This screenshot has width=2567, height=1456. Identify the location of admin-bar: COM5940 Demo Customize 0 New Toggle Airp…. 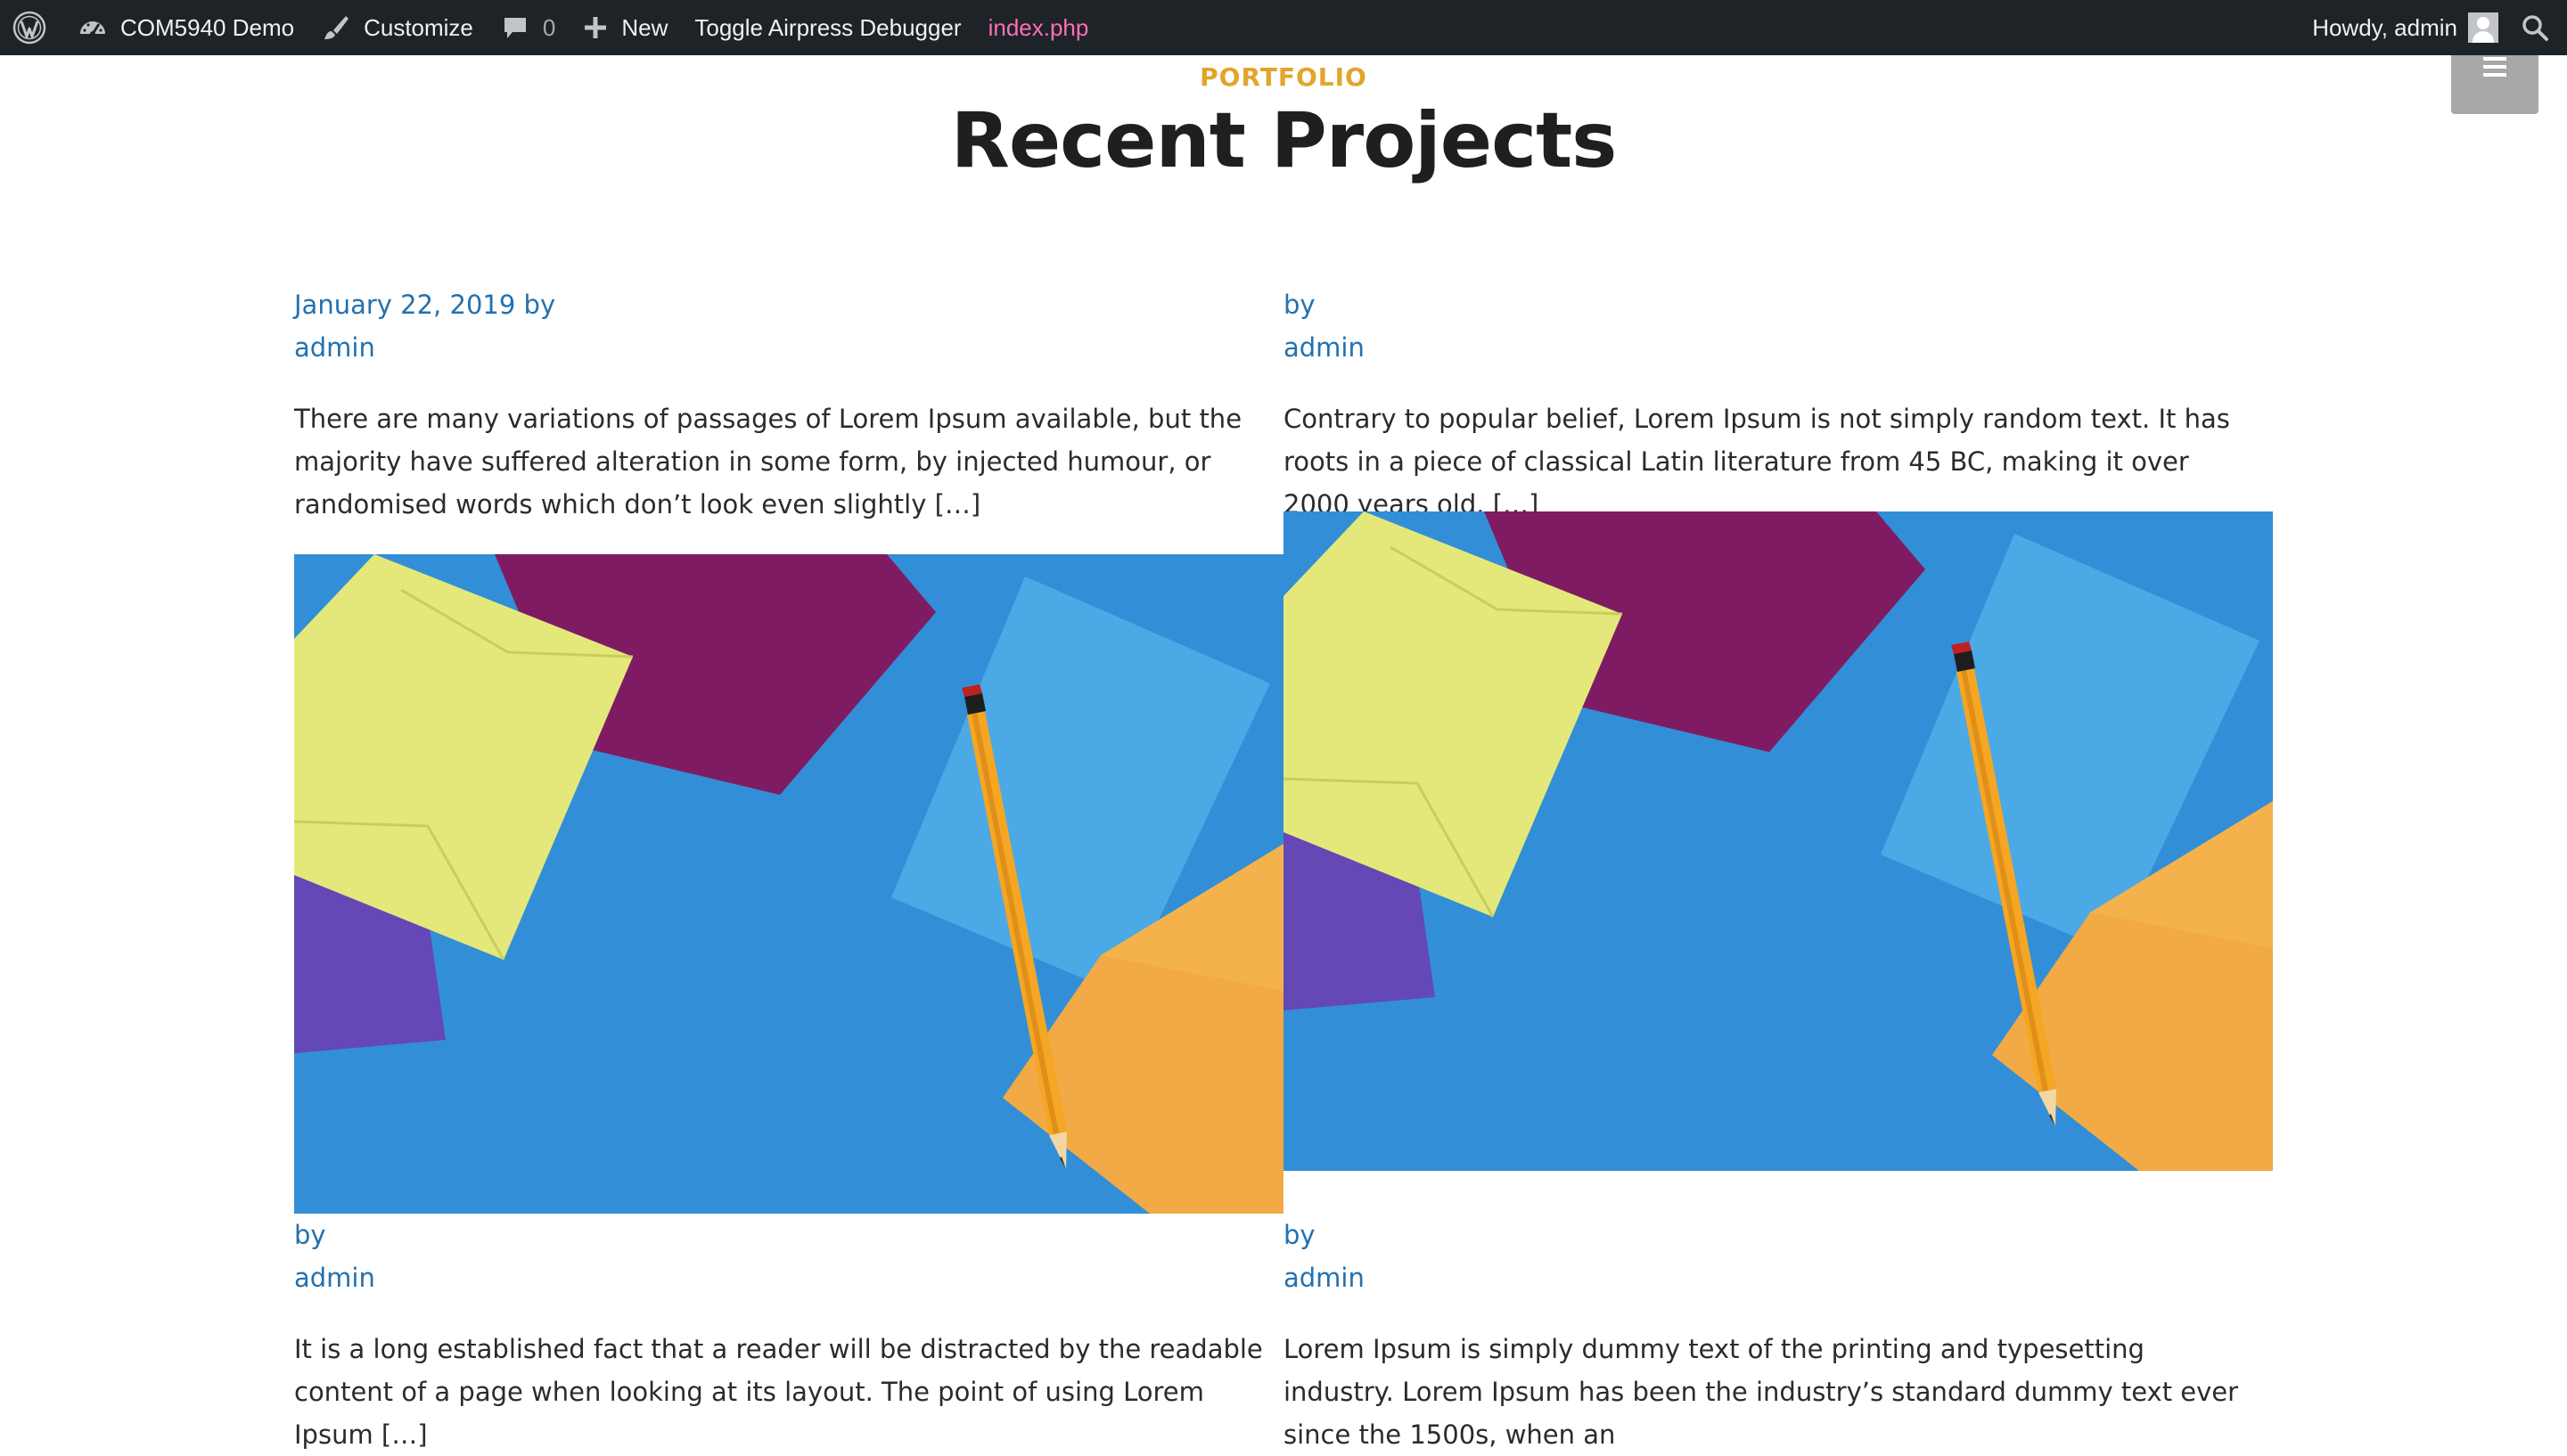
(1283, 28).